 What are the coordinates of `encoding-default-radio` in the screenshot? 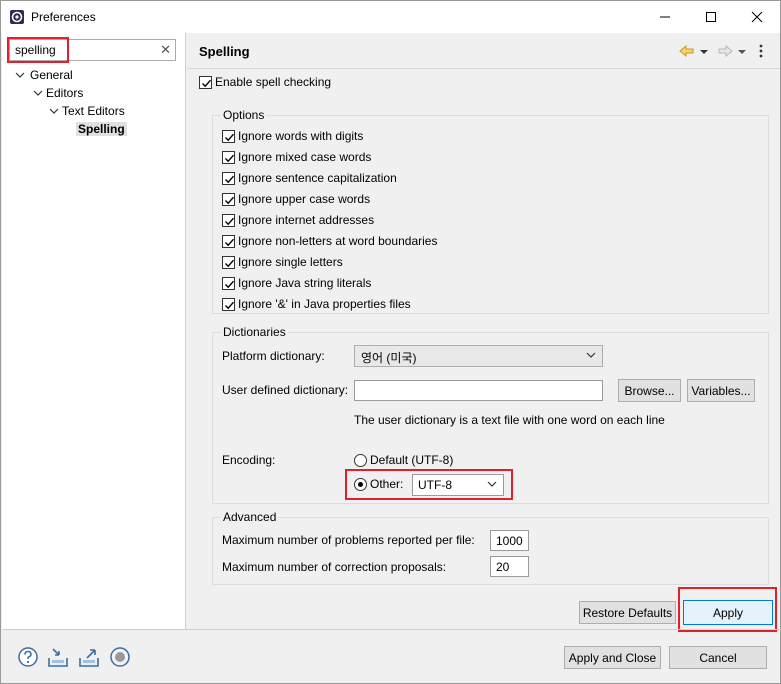 It's located at (360, 460).